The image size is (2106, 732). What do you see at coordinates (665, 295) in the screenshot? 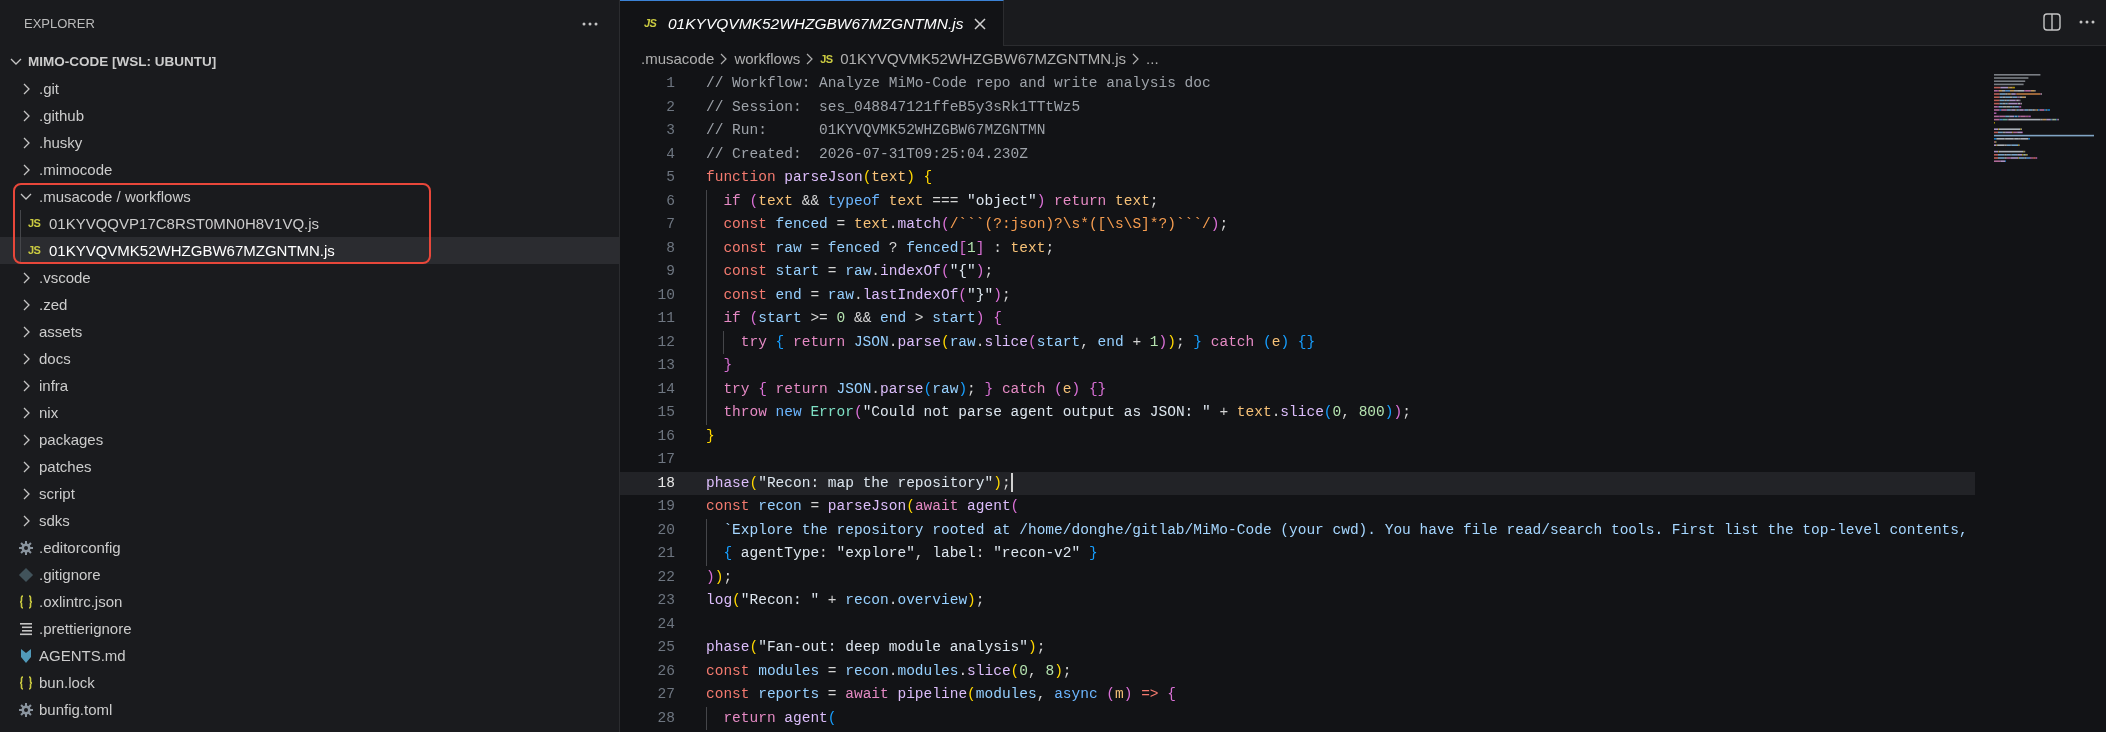
I see `line-number: 10` at bounding box center [665, 295].